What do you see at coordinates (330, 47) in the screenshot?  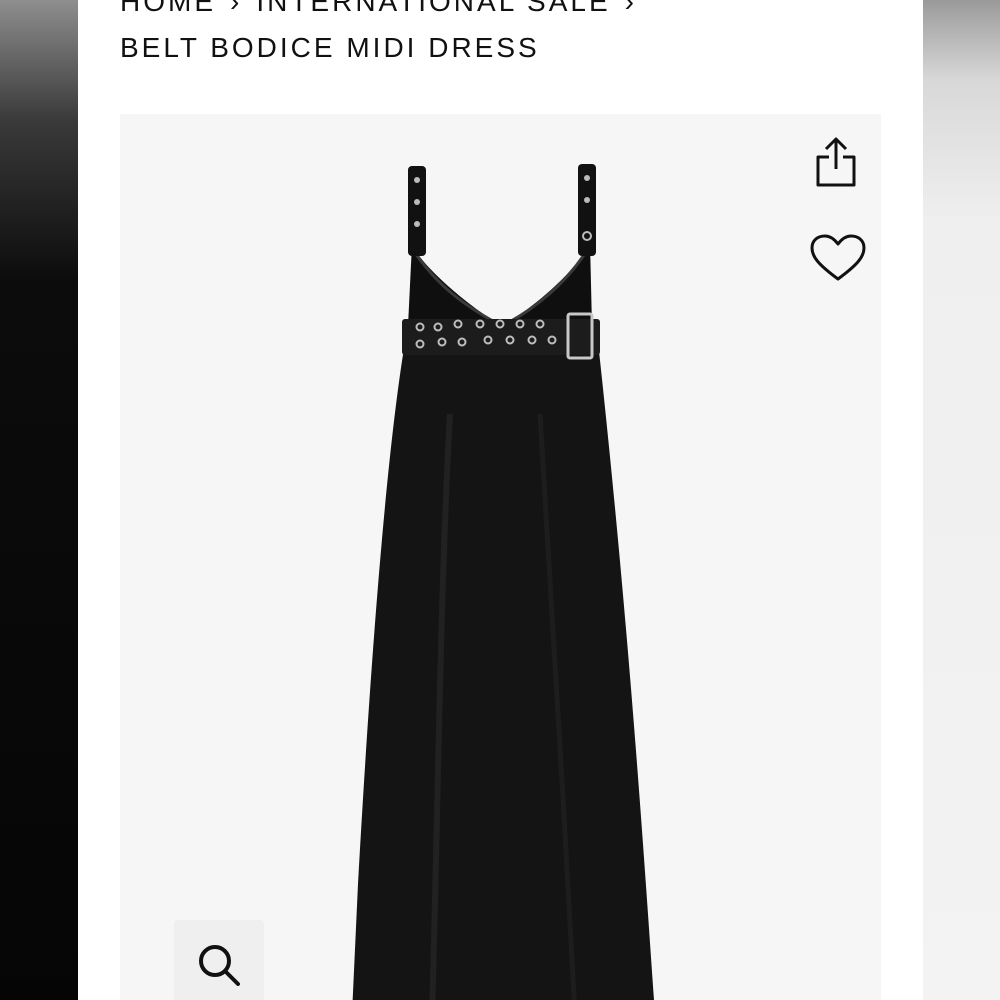 I see `product-title: BELT BODICE MIDI DRESS` at bounding box center [330, 47].